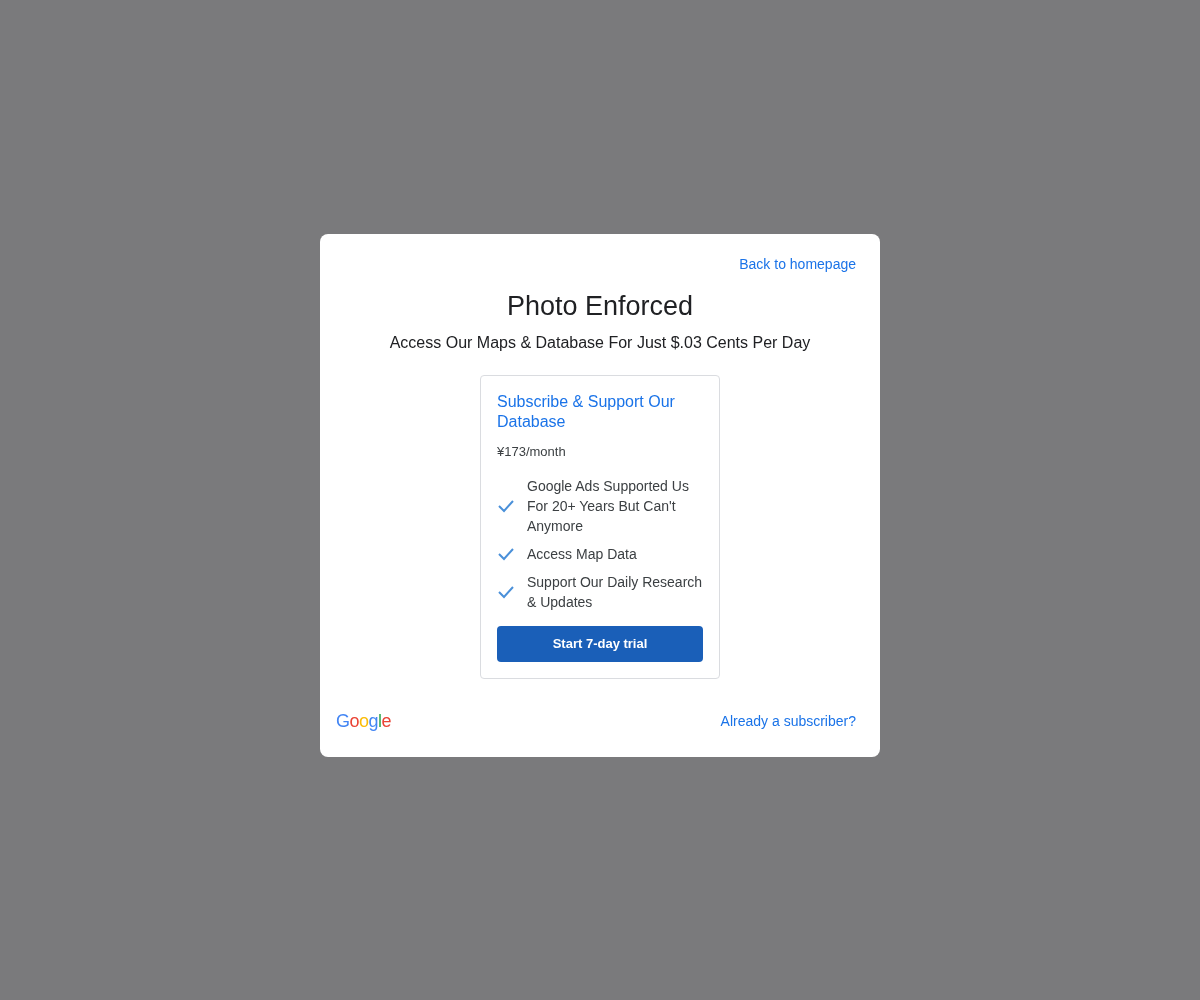  I want to click on offer-title: Subscribe & Support Our Database, so click(586, 412).